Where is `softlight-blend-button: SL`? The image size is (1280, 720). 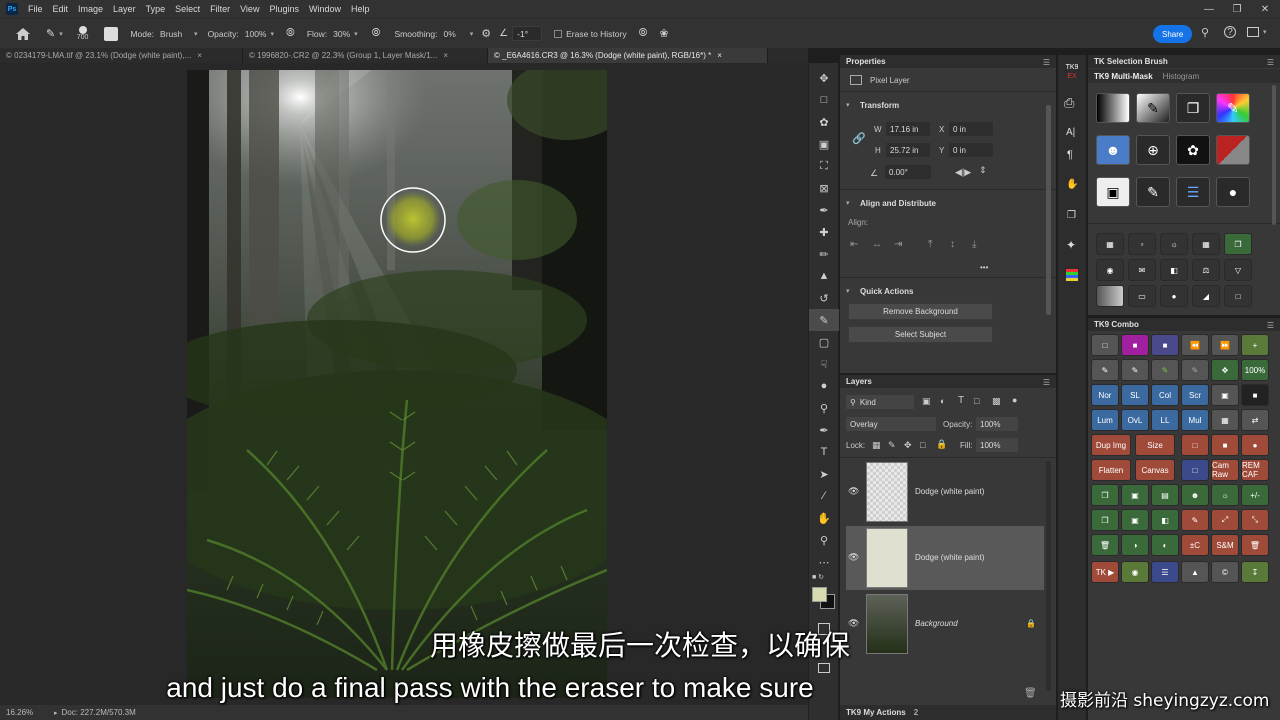 softlight-blend-button: SL is located at coordinates (1135, 395).